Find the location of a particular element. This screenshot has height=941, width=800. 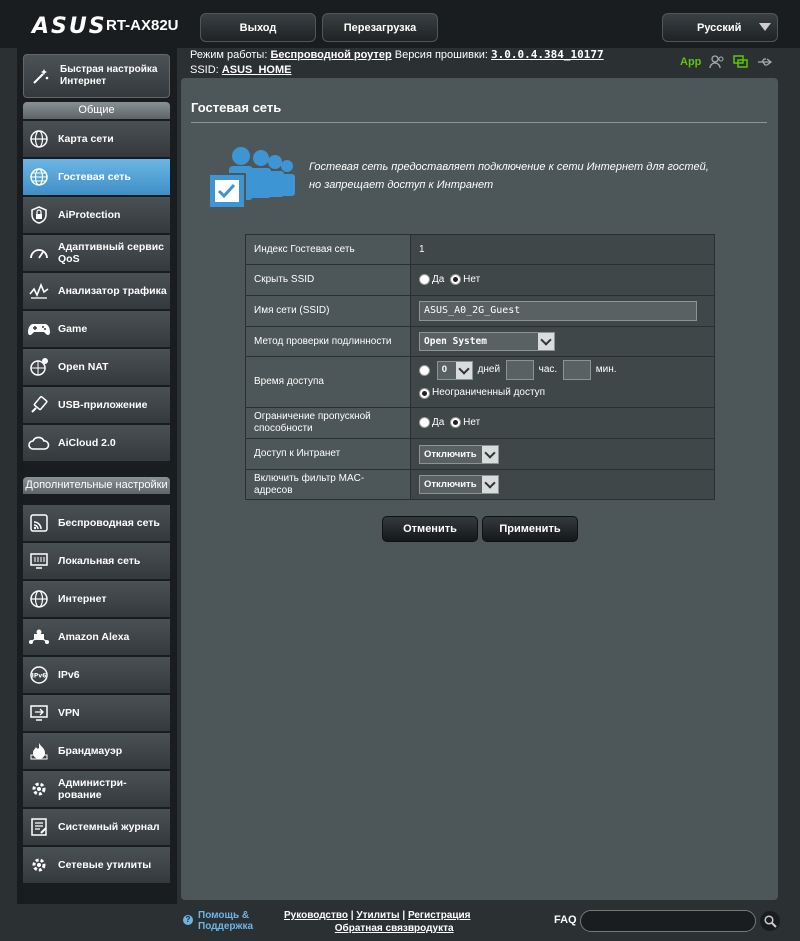

sidebar-item-open-nat: Open NAT is located at coordinates (96, 367).